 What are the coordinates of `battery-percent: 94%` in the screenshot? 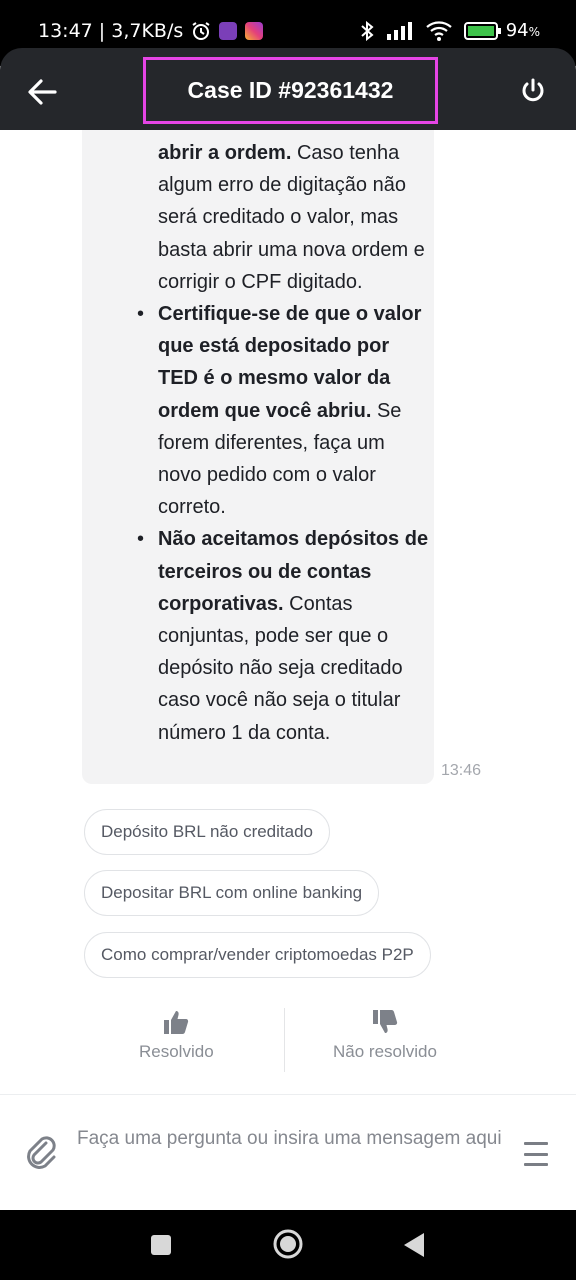 It's located at (522, 30).